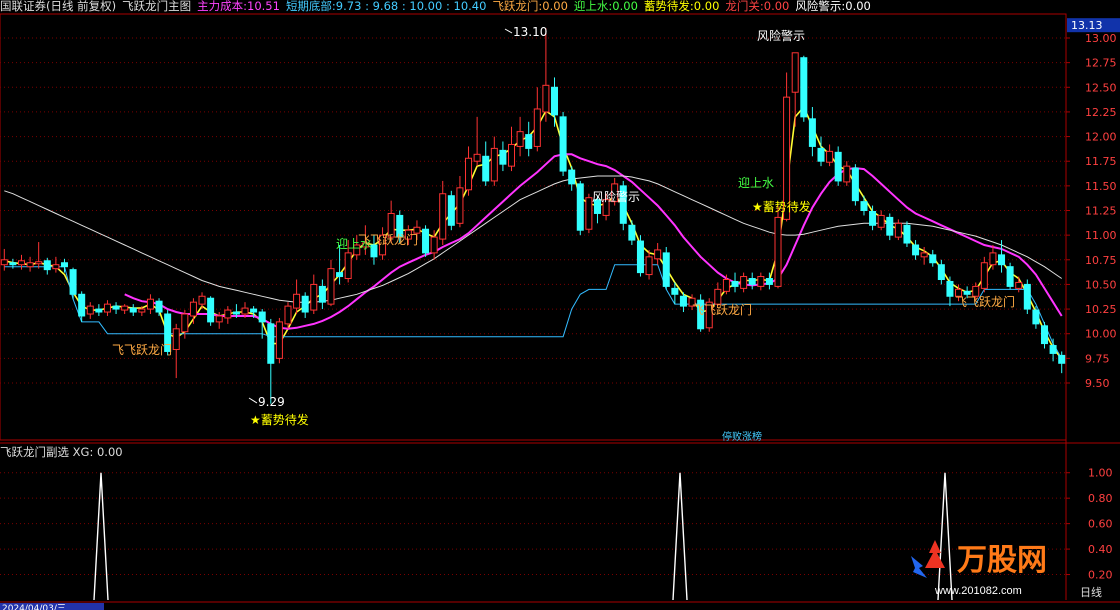  Describe the element at coordinates (508, 31) in the screenshot. I see `high-price-pointer` at that location.